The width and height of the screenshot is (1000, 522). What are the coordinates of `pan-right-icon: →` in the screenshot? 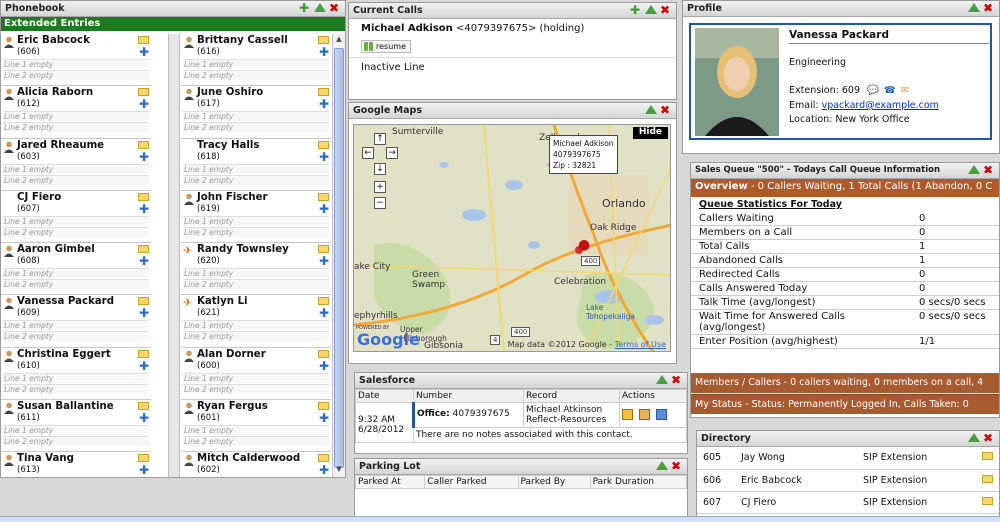 It's located at (392, 153).